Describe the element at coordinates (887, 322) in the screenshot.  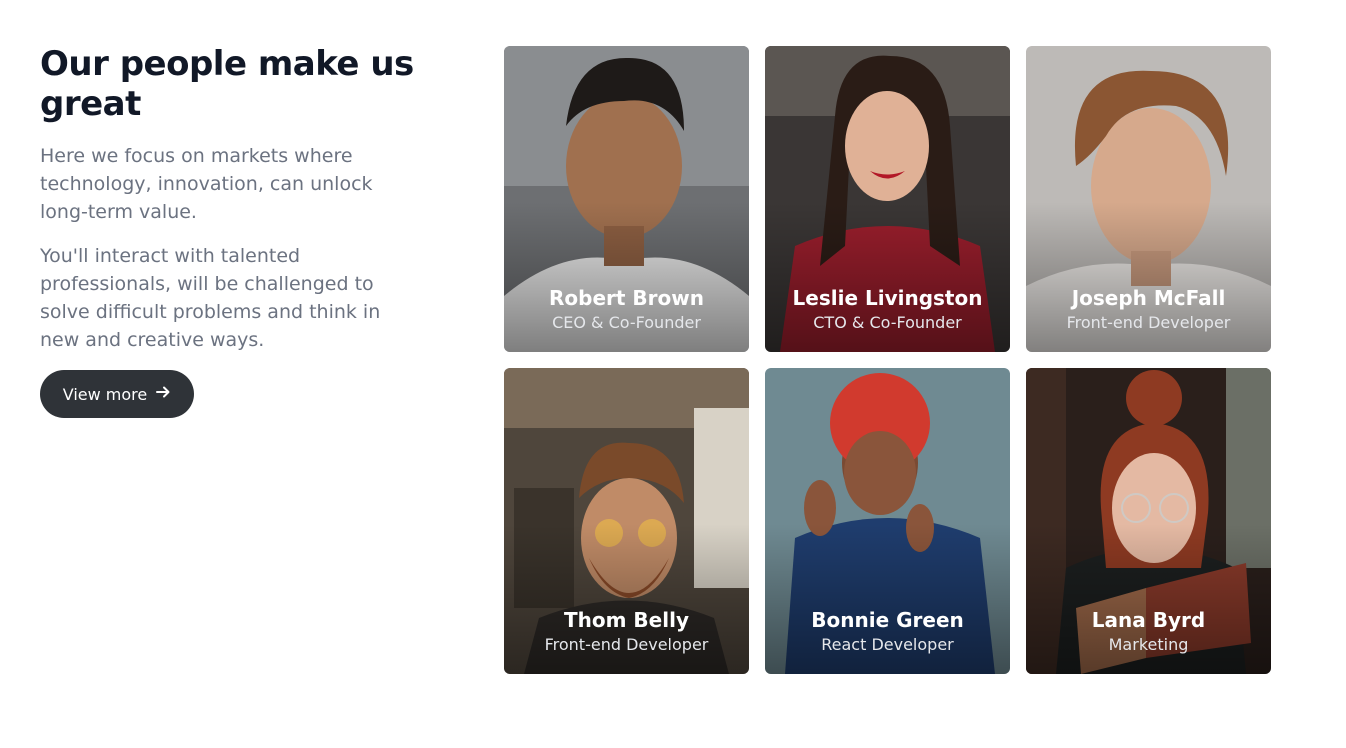
I see `member-role: CTO & Co-Founder` at that location.